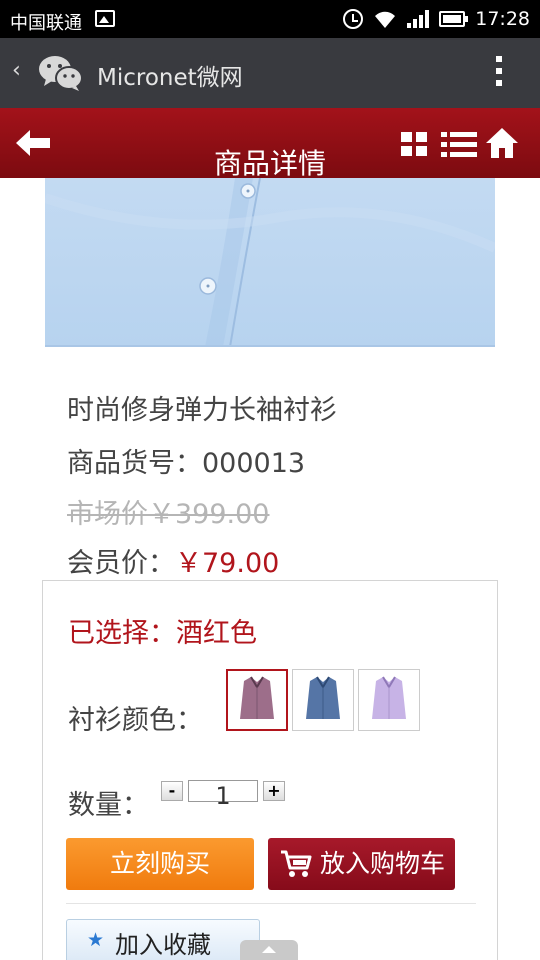 The width and height of the screenshot is (540, 960). What do you see at coordinates (223, 795) in the screenshot?
I see `quantity-input: 1` at bounding box center [223, 795].